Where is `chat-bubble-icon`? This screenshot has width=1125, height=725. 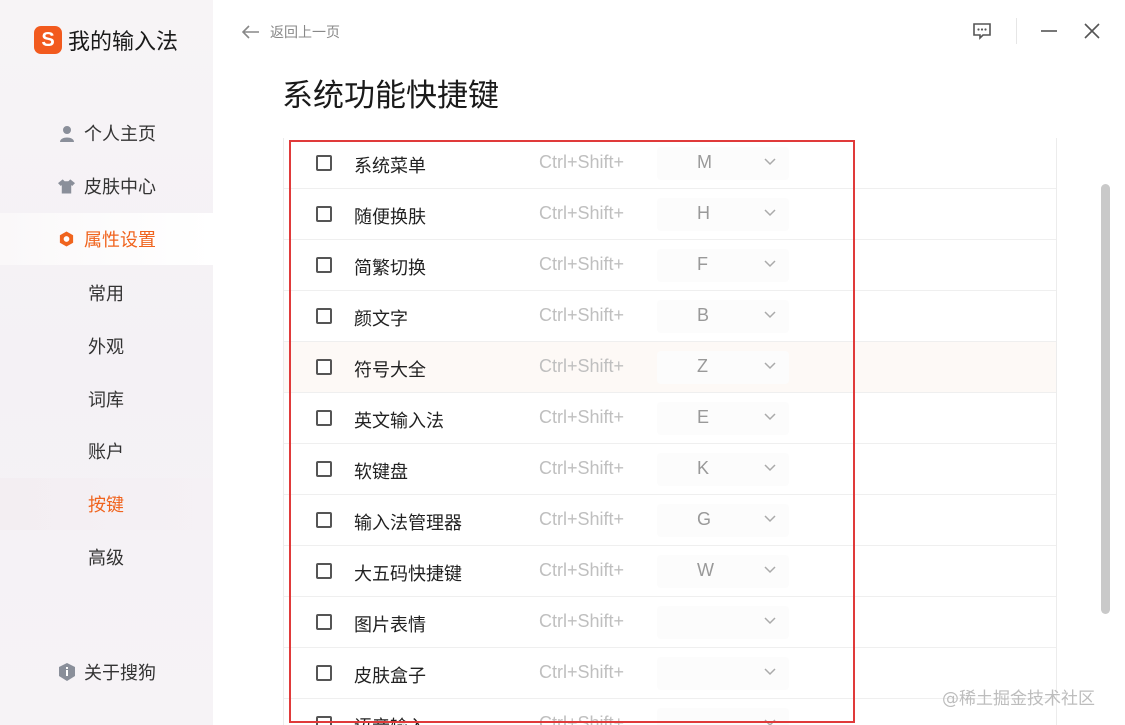 chat-bubble-icon is located at coordinates (982, 31).